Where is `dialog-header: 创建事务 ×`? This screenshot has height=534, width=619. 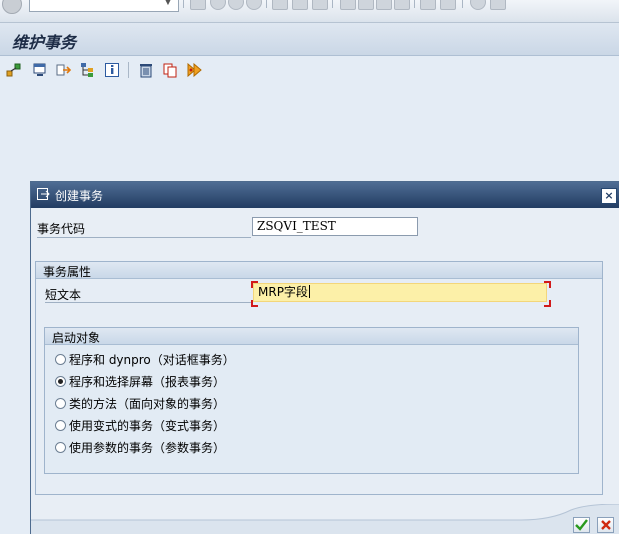 dialog-header: 创建事务 × is located at coordinates (325, 195).